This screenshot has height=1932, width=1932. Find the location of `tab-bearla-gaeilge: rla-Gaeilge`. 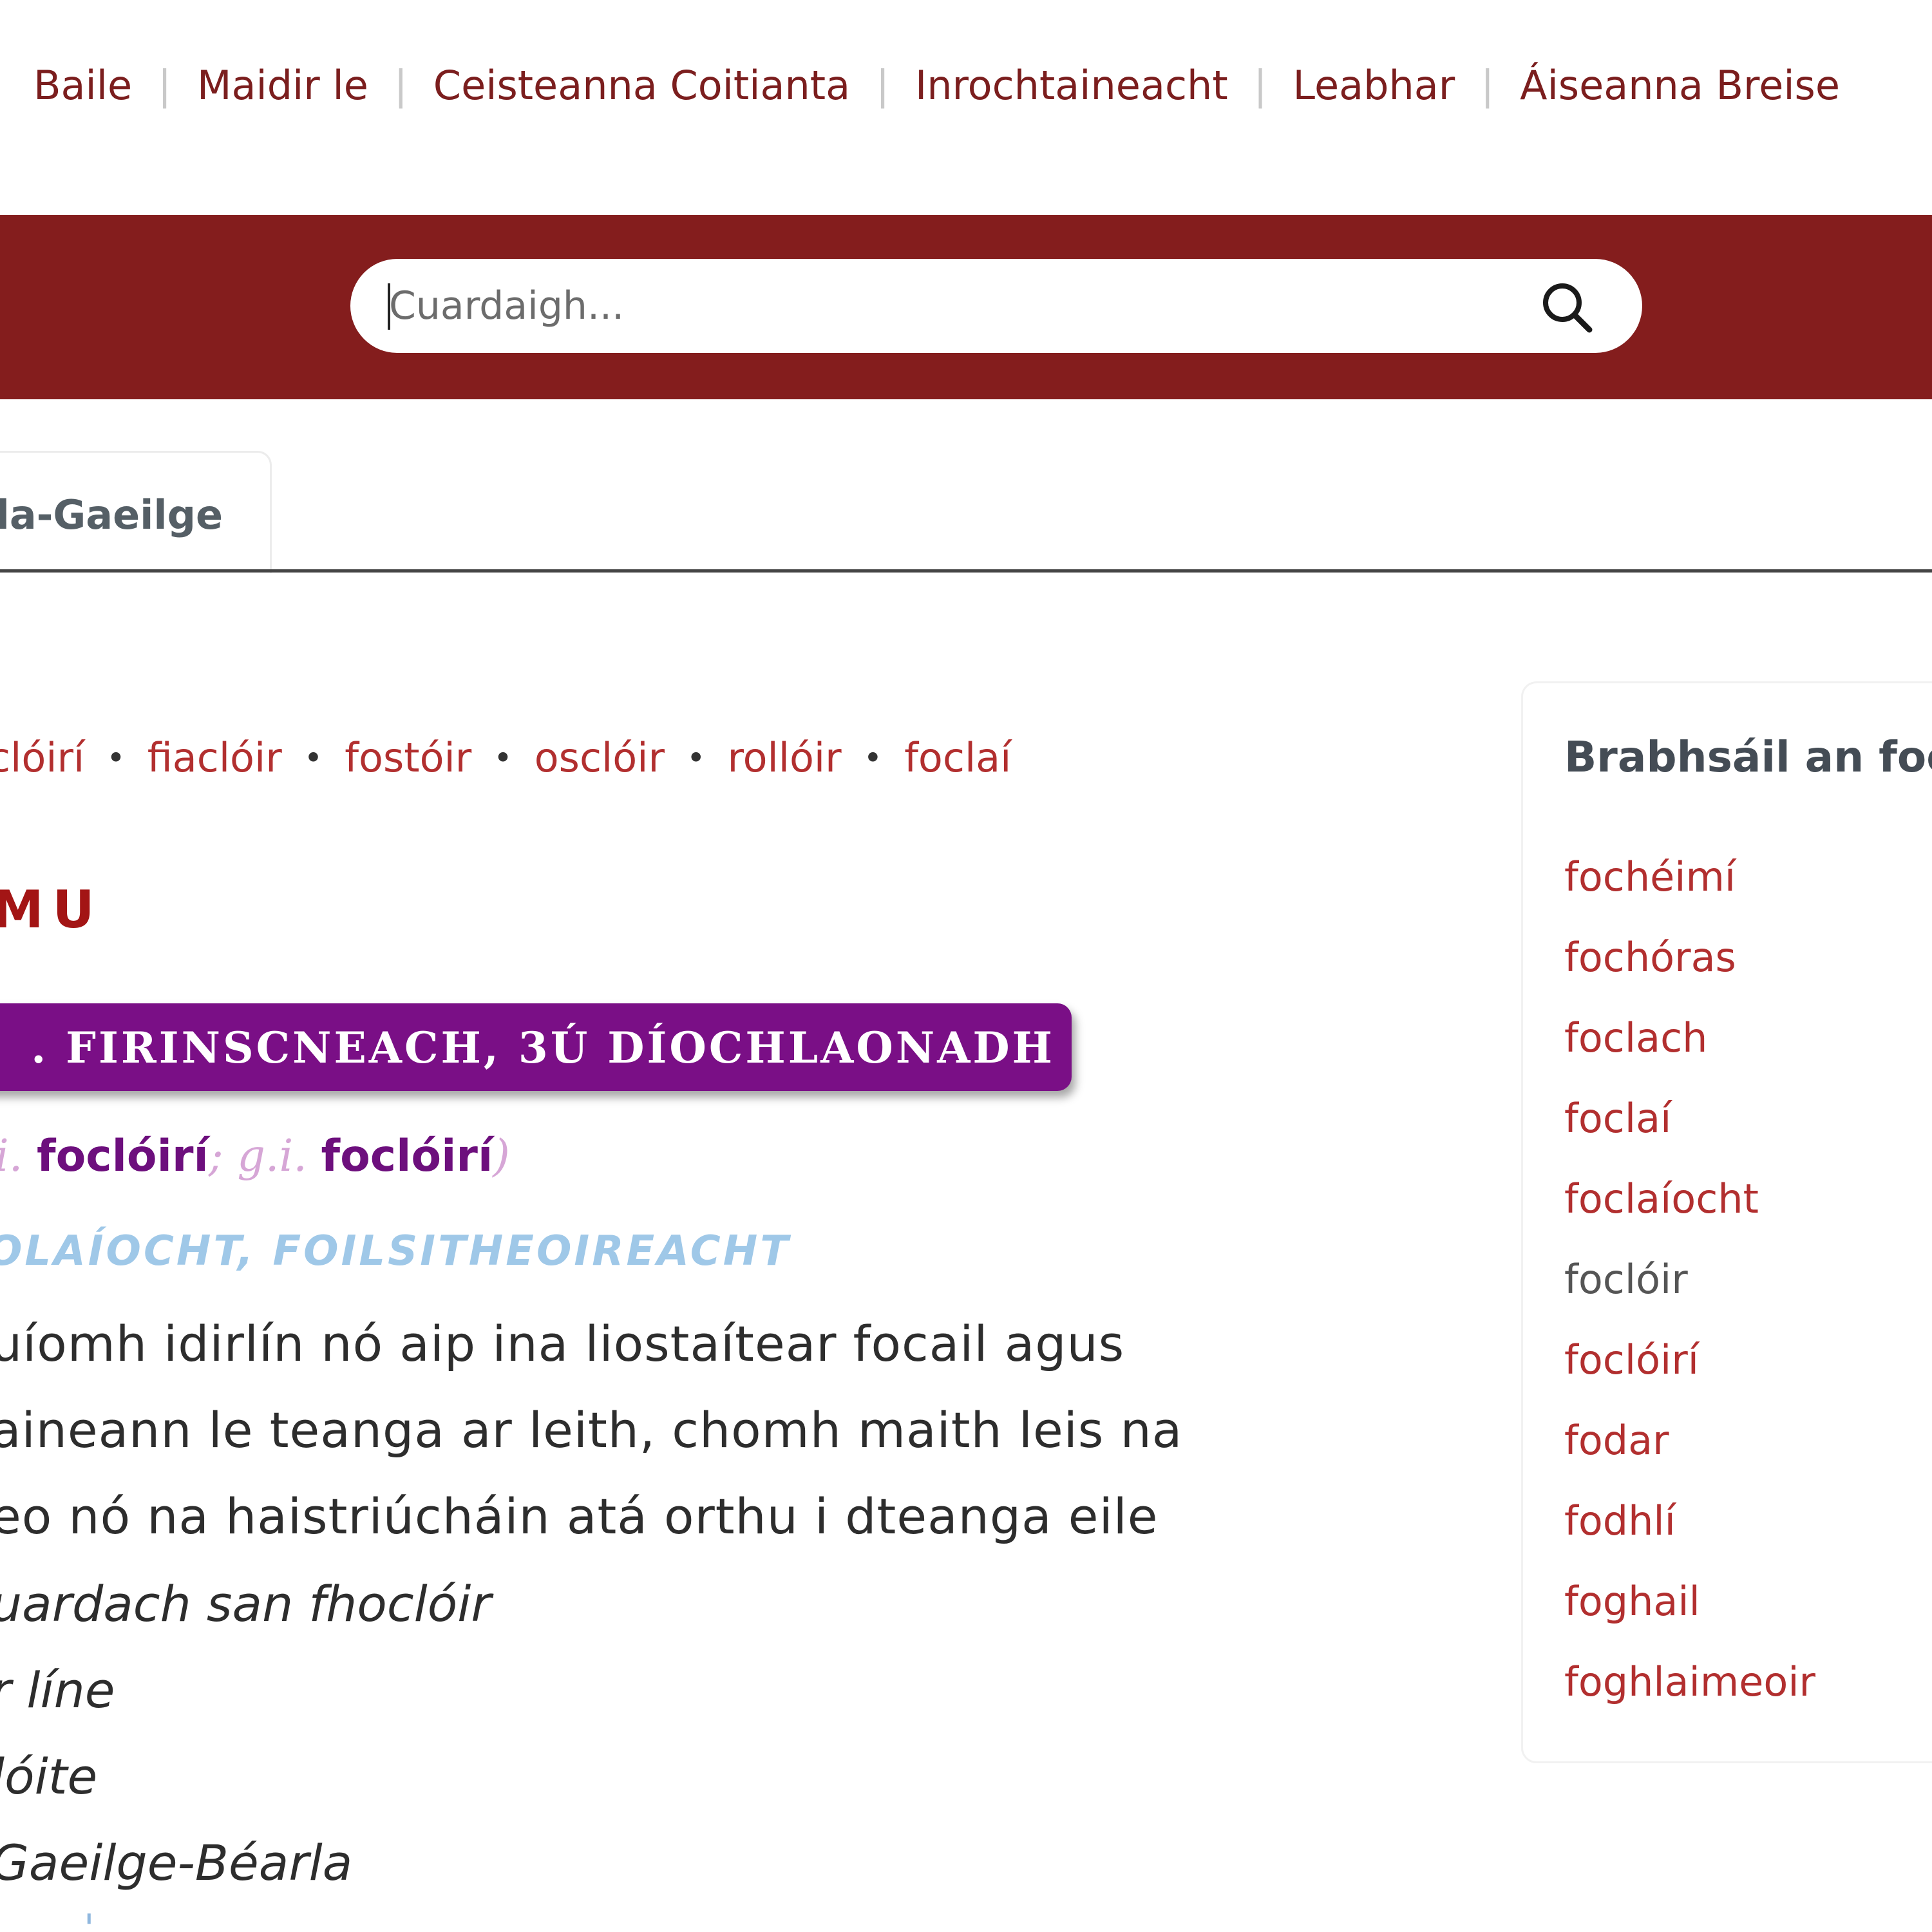

tab-bearla-gaeilge: rla-Gaeilge is located at coordinates (136, 512).